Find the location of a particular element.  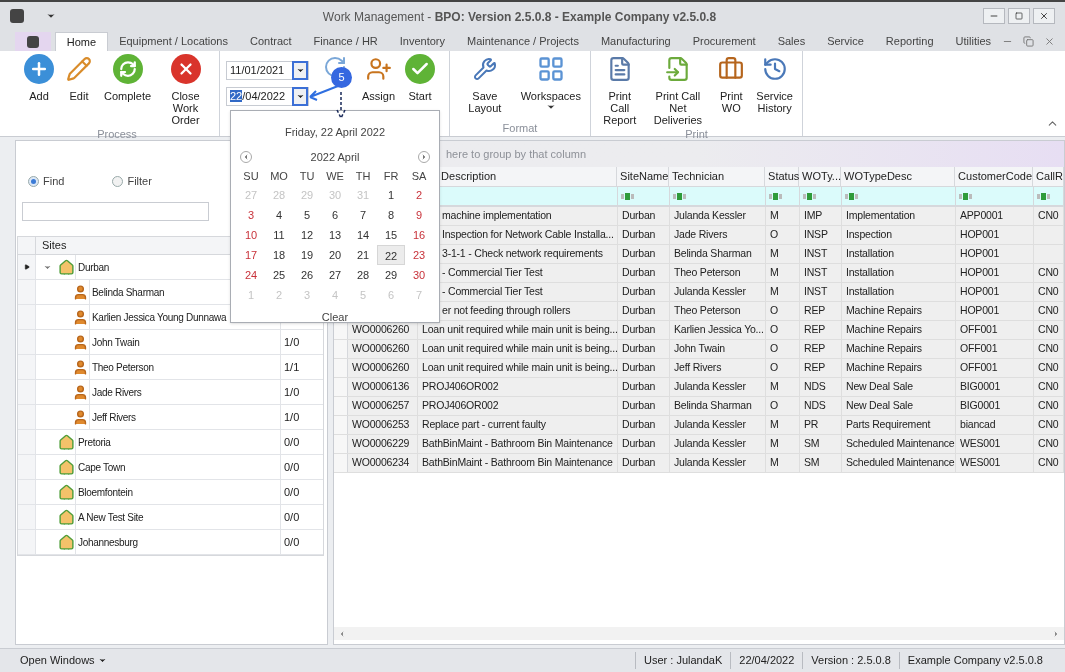

date-field: 11/01/2021 is located at coordinates (267, 70).